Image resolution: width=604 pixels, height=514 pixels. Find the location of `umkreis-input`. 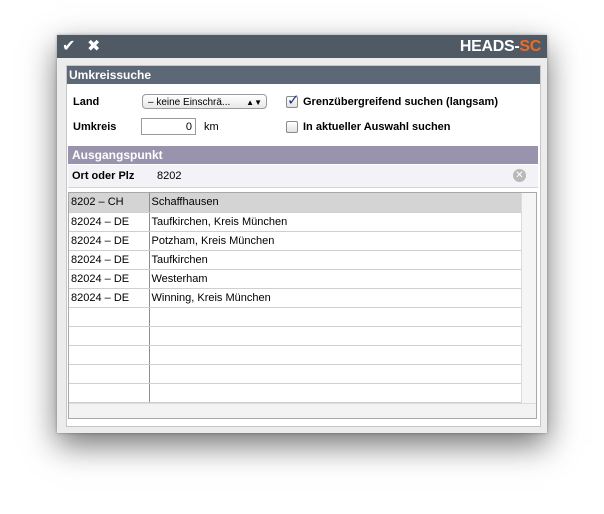

umkreis-input is located at coordinates (168, 126).